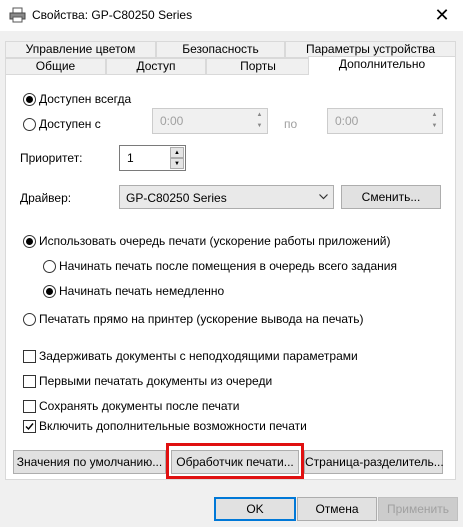  What do you see at coordinates (29, 319) in the screenshot?
I see `print-direct-radio` at bounding box center [29, 319].